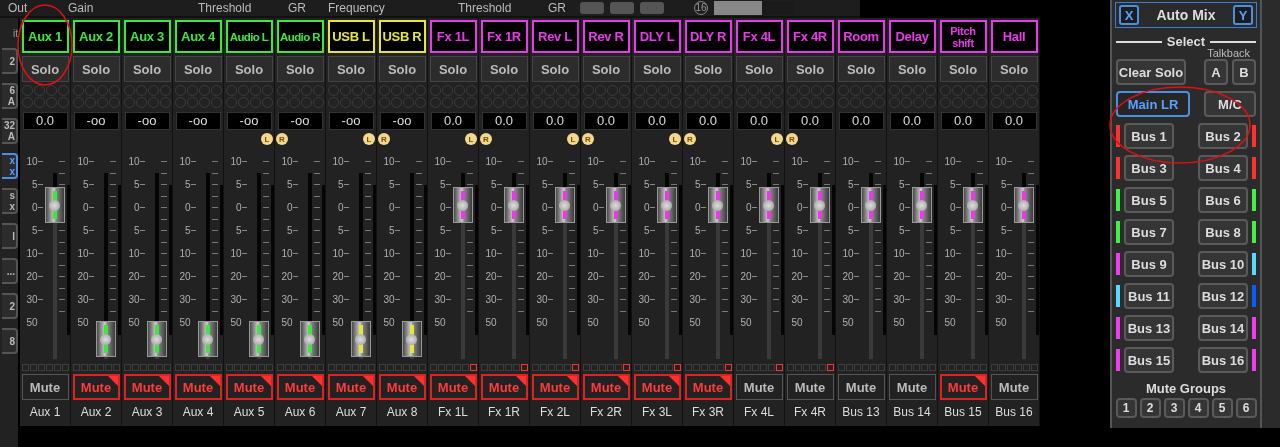  What do you see at coordinates (10, 61) in the screenshot?
I see `sidebar-tab: 2` at bounding box center [10, 61].